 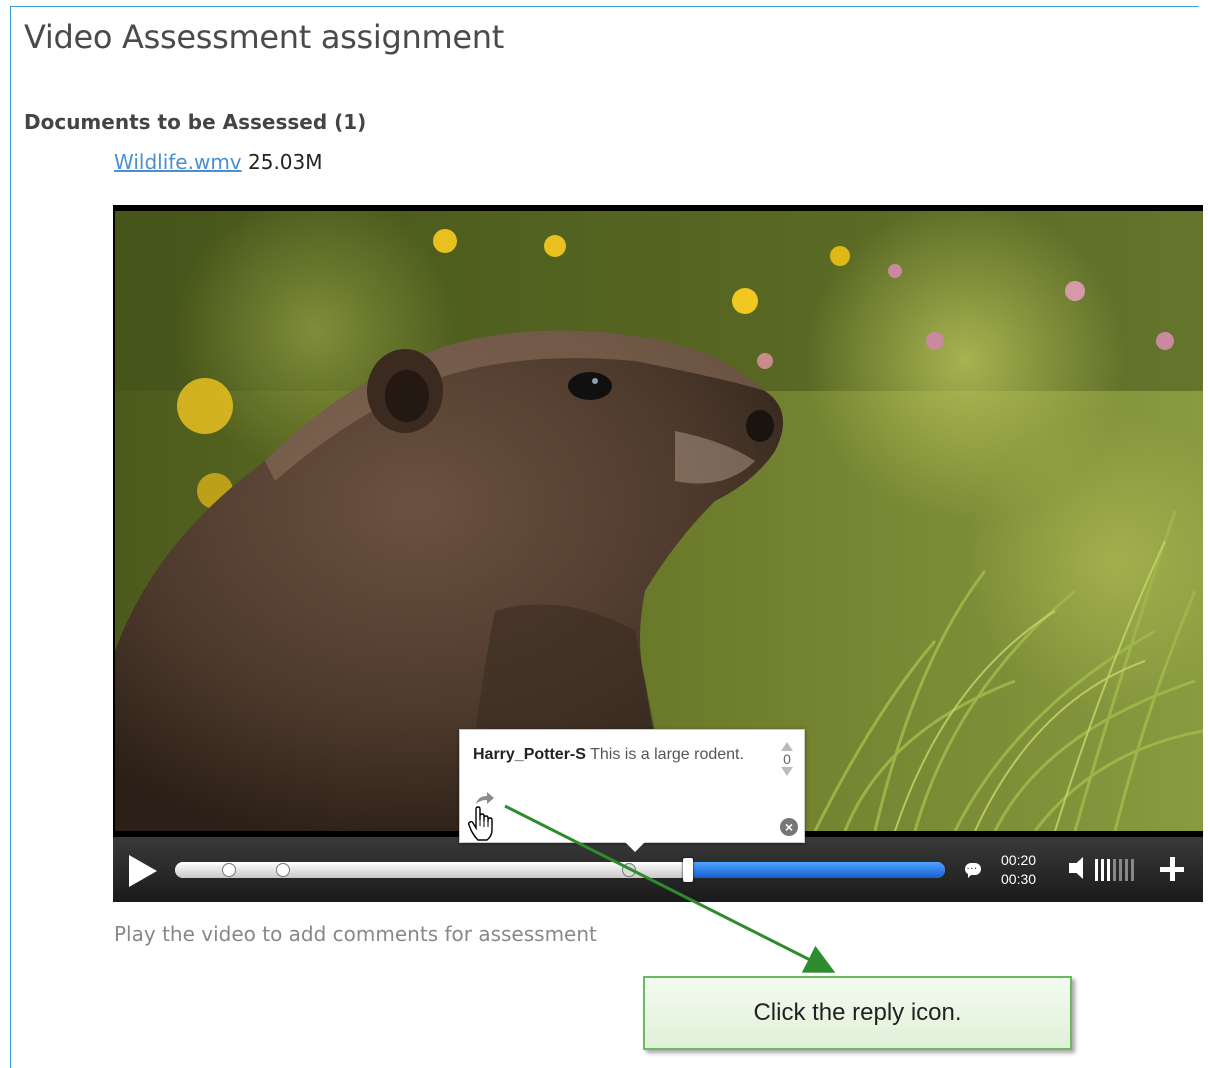 I want to click on plus-icon, so click(x=1172, y=869).